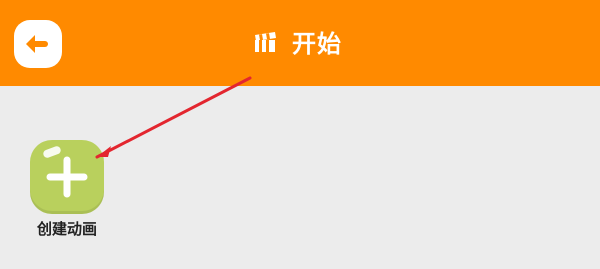 This screenshot has width=600, height=269. Describe the element at coordinates (66, 229) in the screenshot. I see `create-animation-label: 创建动画` at that location.